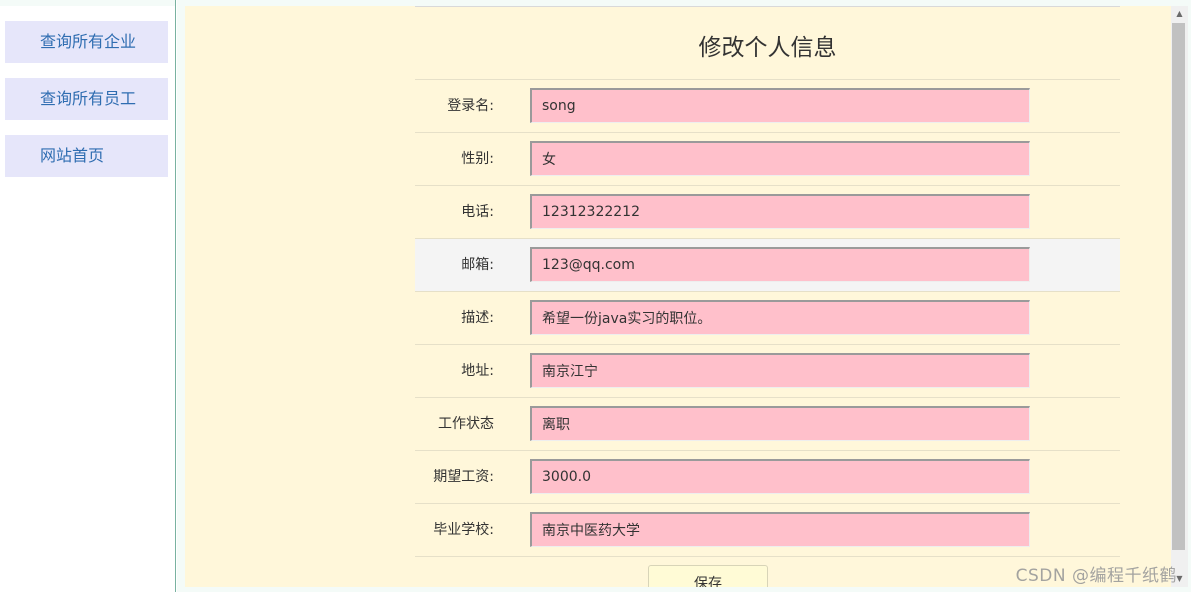  Describe the element at coordinates (466, 424) in the screenshot. I see `work-status-label: 工作状态` at that location.